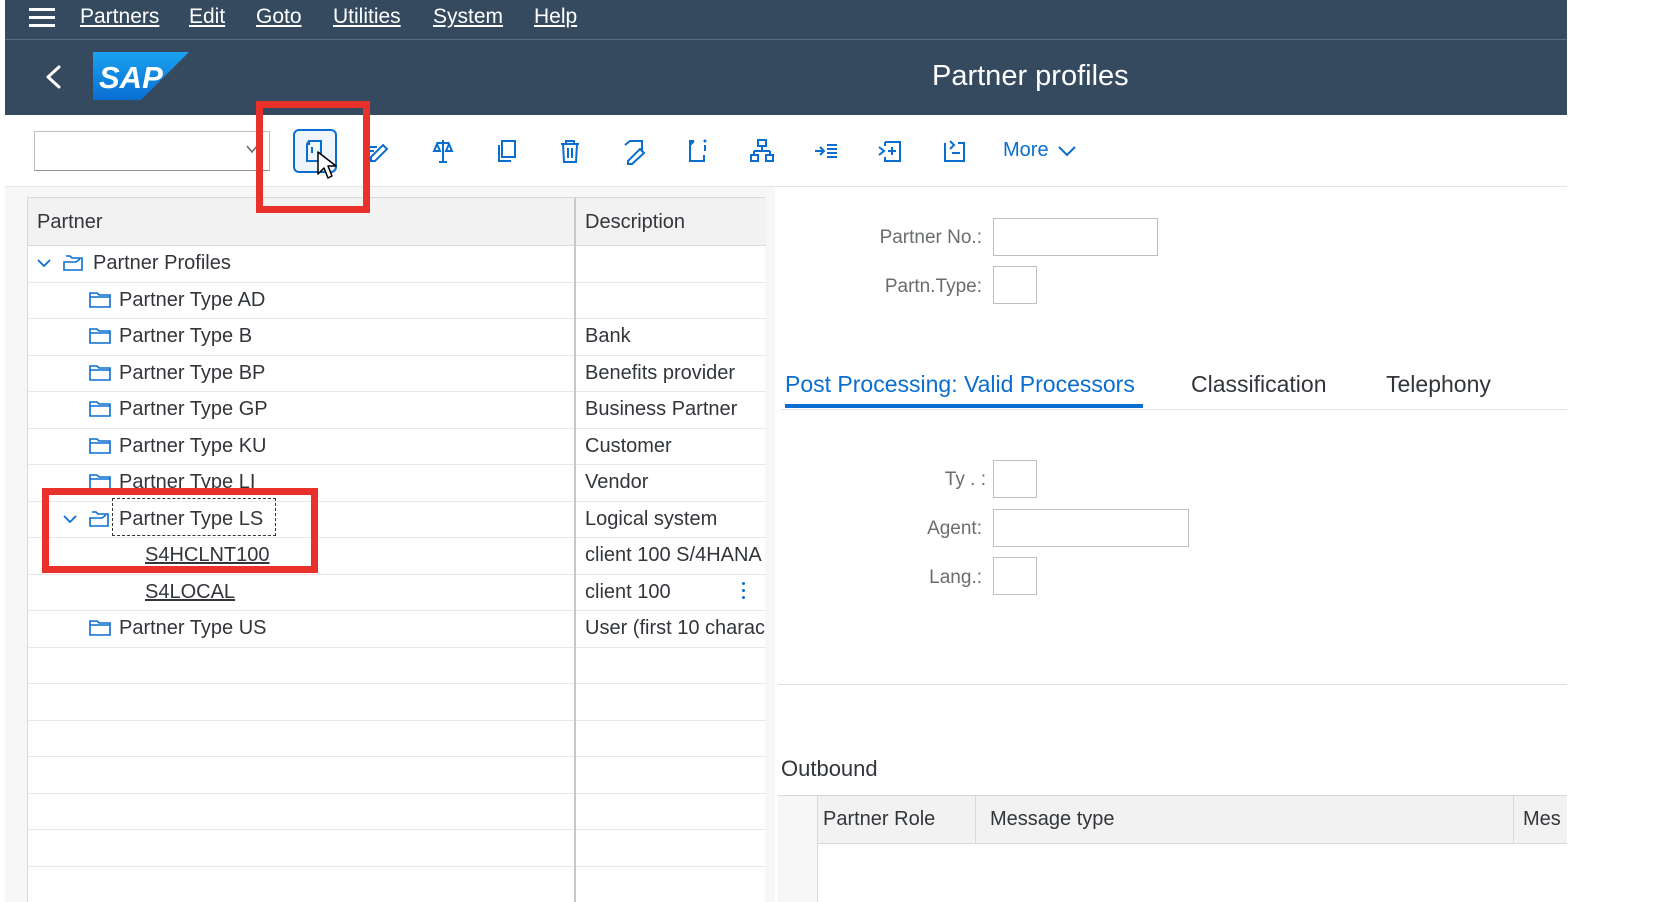  I want to click on annotation-highlight-partner-type-ls, so click(180, 530).